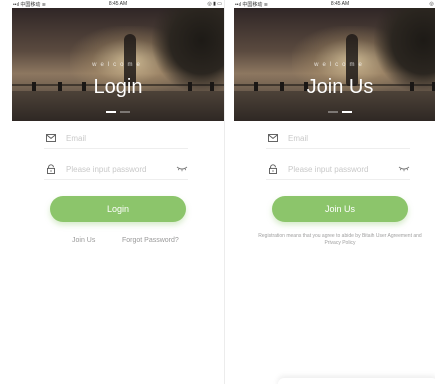 Image resolution: width=435 pixels, height=384 pixels. What do you see at coordinates (118, 209) in the screenshot?
I see `login-button: Login` at bounding box center [118, 209].